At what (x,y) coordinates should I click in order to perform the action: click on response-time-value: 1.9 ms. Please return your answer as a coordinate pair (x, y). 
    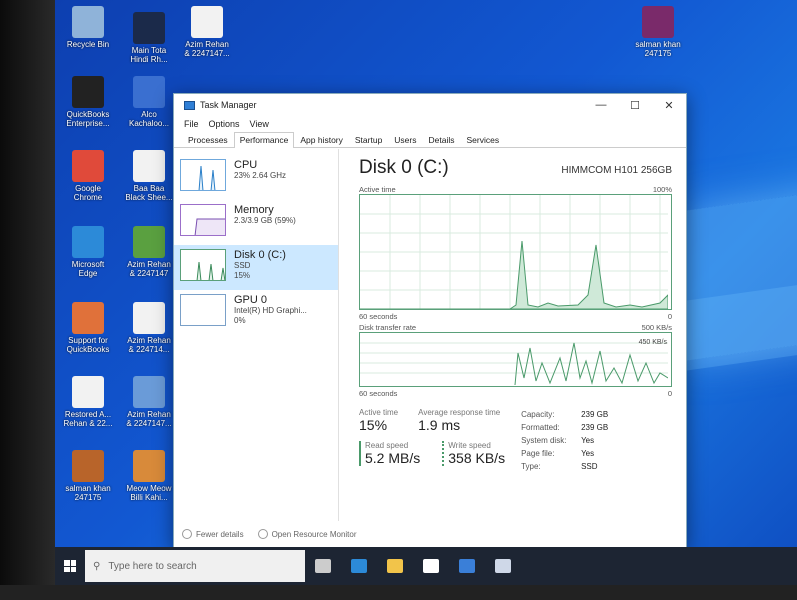
    Looking at the image, I should click on (439, 425).